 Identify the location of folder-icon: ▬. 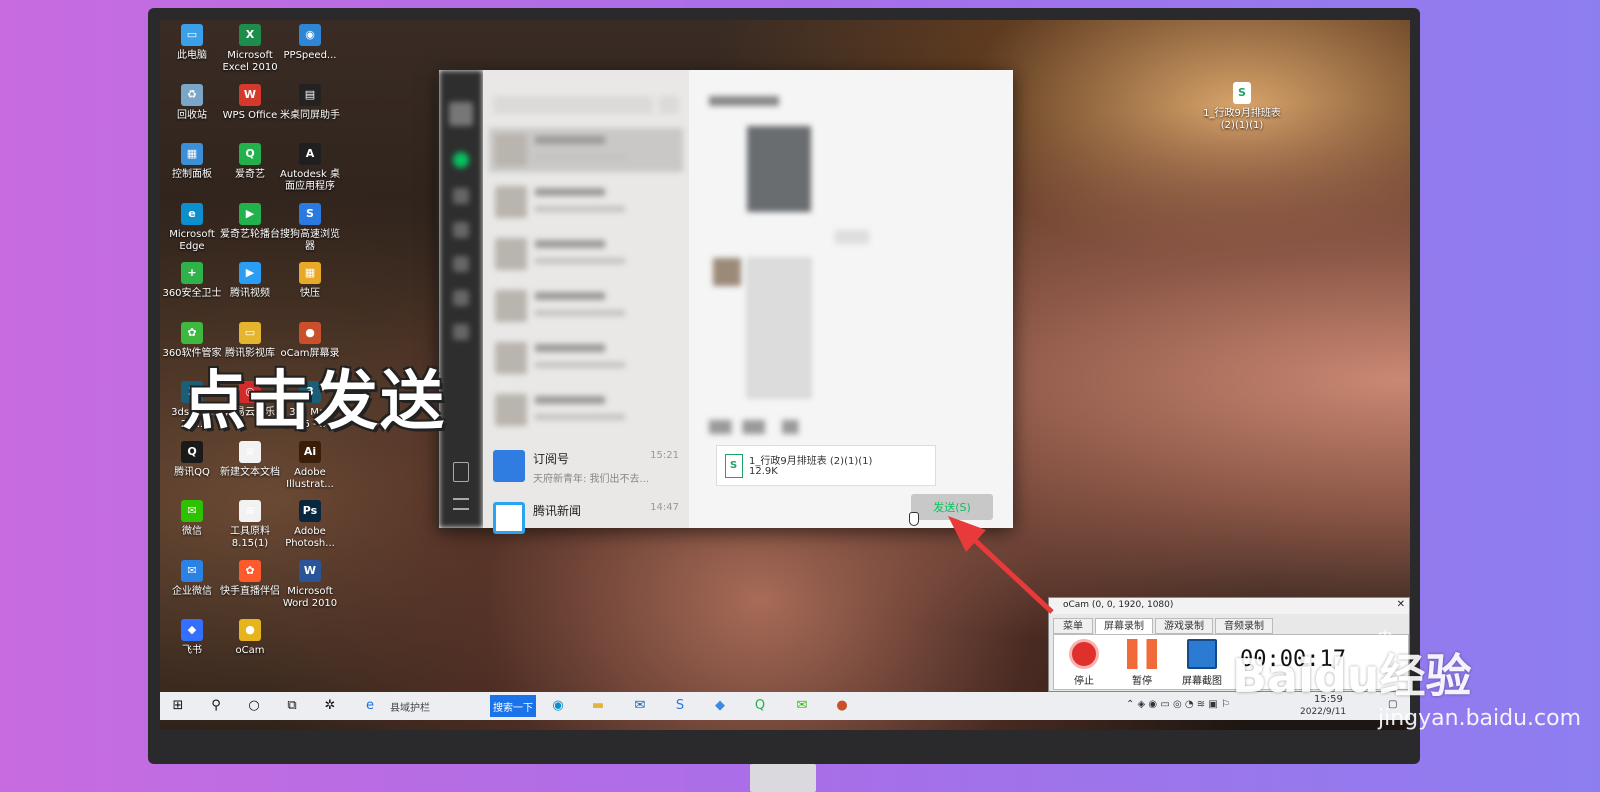
(598, 706).